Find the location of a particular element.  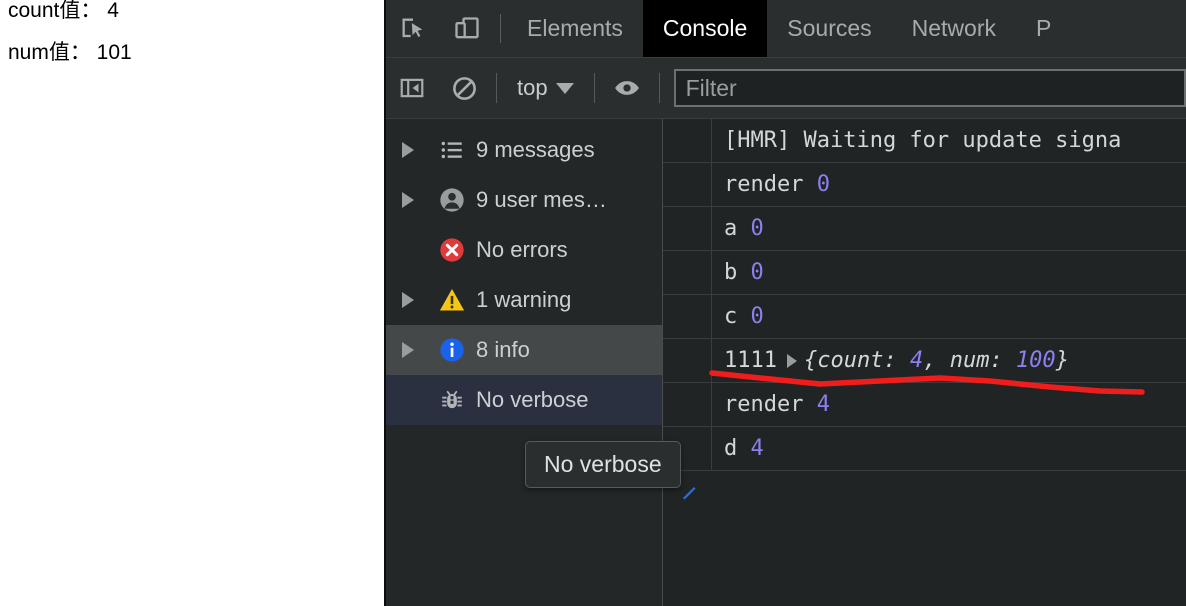

sidebar-item-label: No errors is located at coordinates (522, 249).